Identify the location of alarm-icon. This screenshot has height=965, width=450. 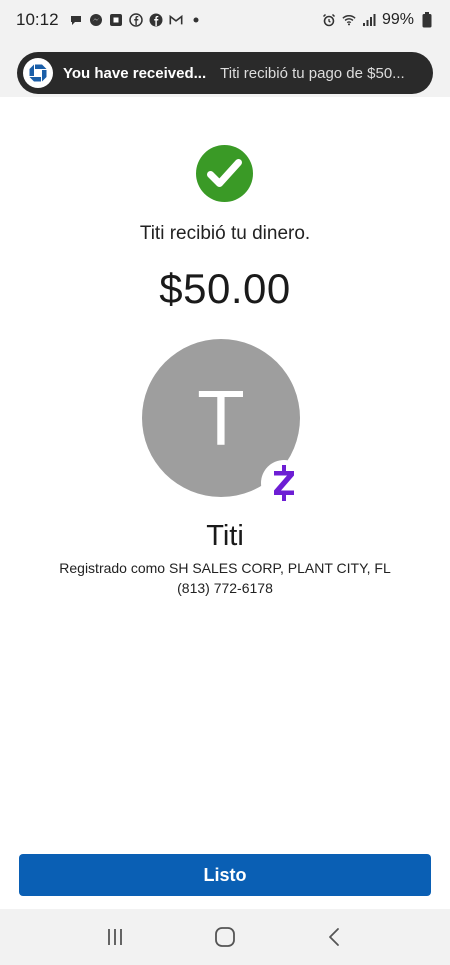
(329, 20).